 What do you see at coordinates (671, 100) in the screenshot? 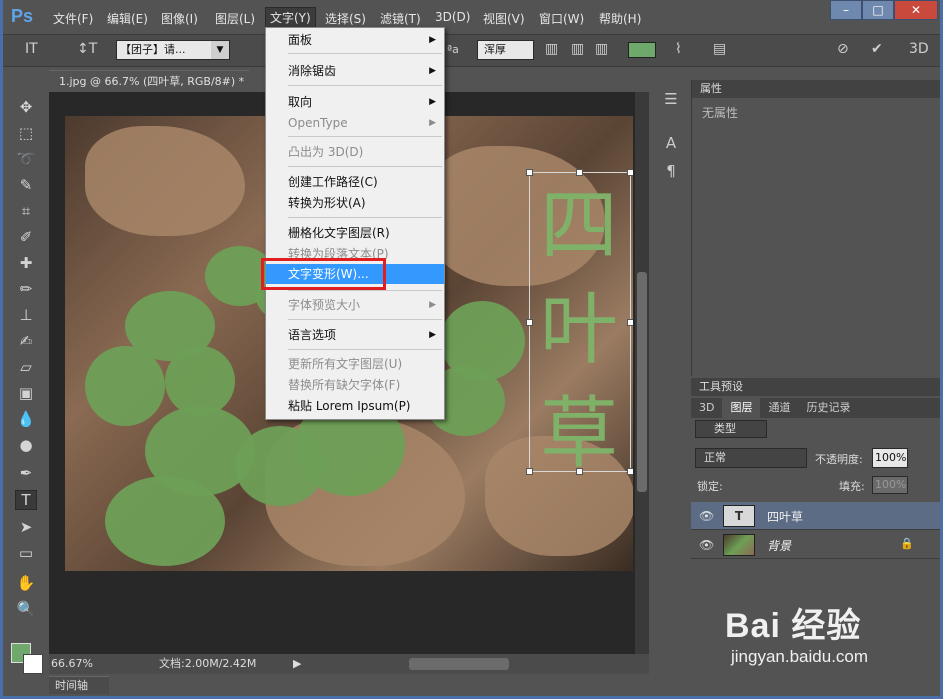
I see `properties-panel-icon: ☰` at bounding box center [671, 100].